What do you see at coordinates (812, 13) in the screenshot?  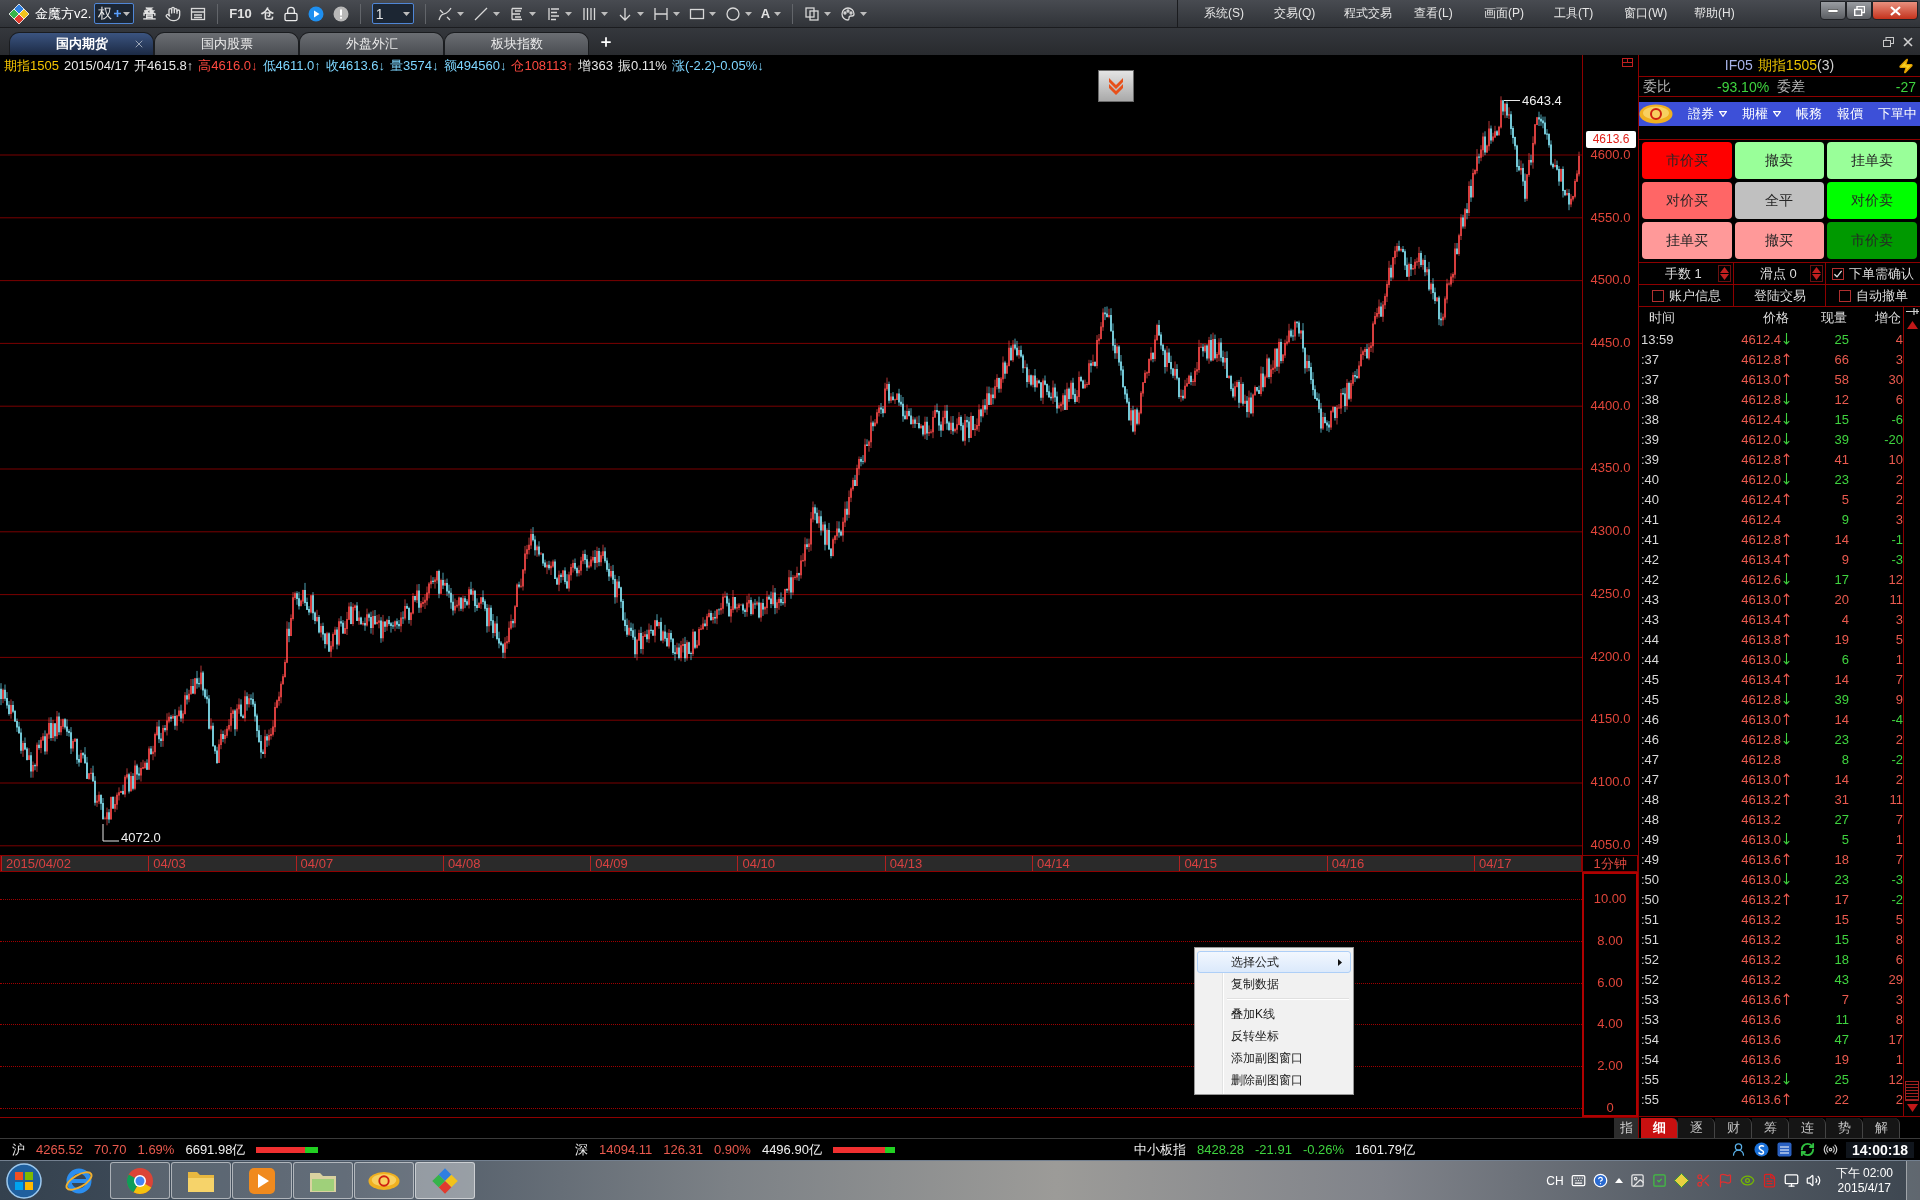 I see `copy-icon` at bounding box center [812, 13].